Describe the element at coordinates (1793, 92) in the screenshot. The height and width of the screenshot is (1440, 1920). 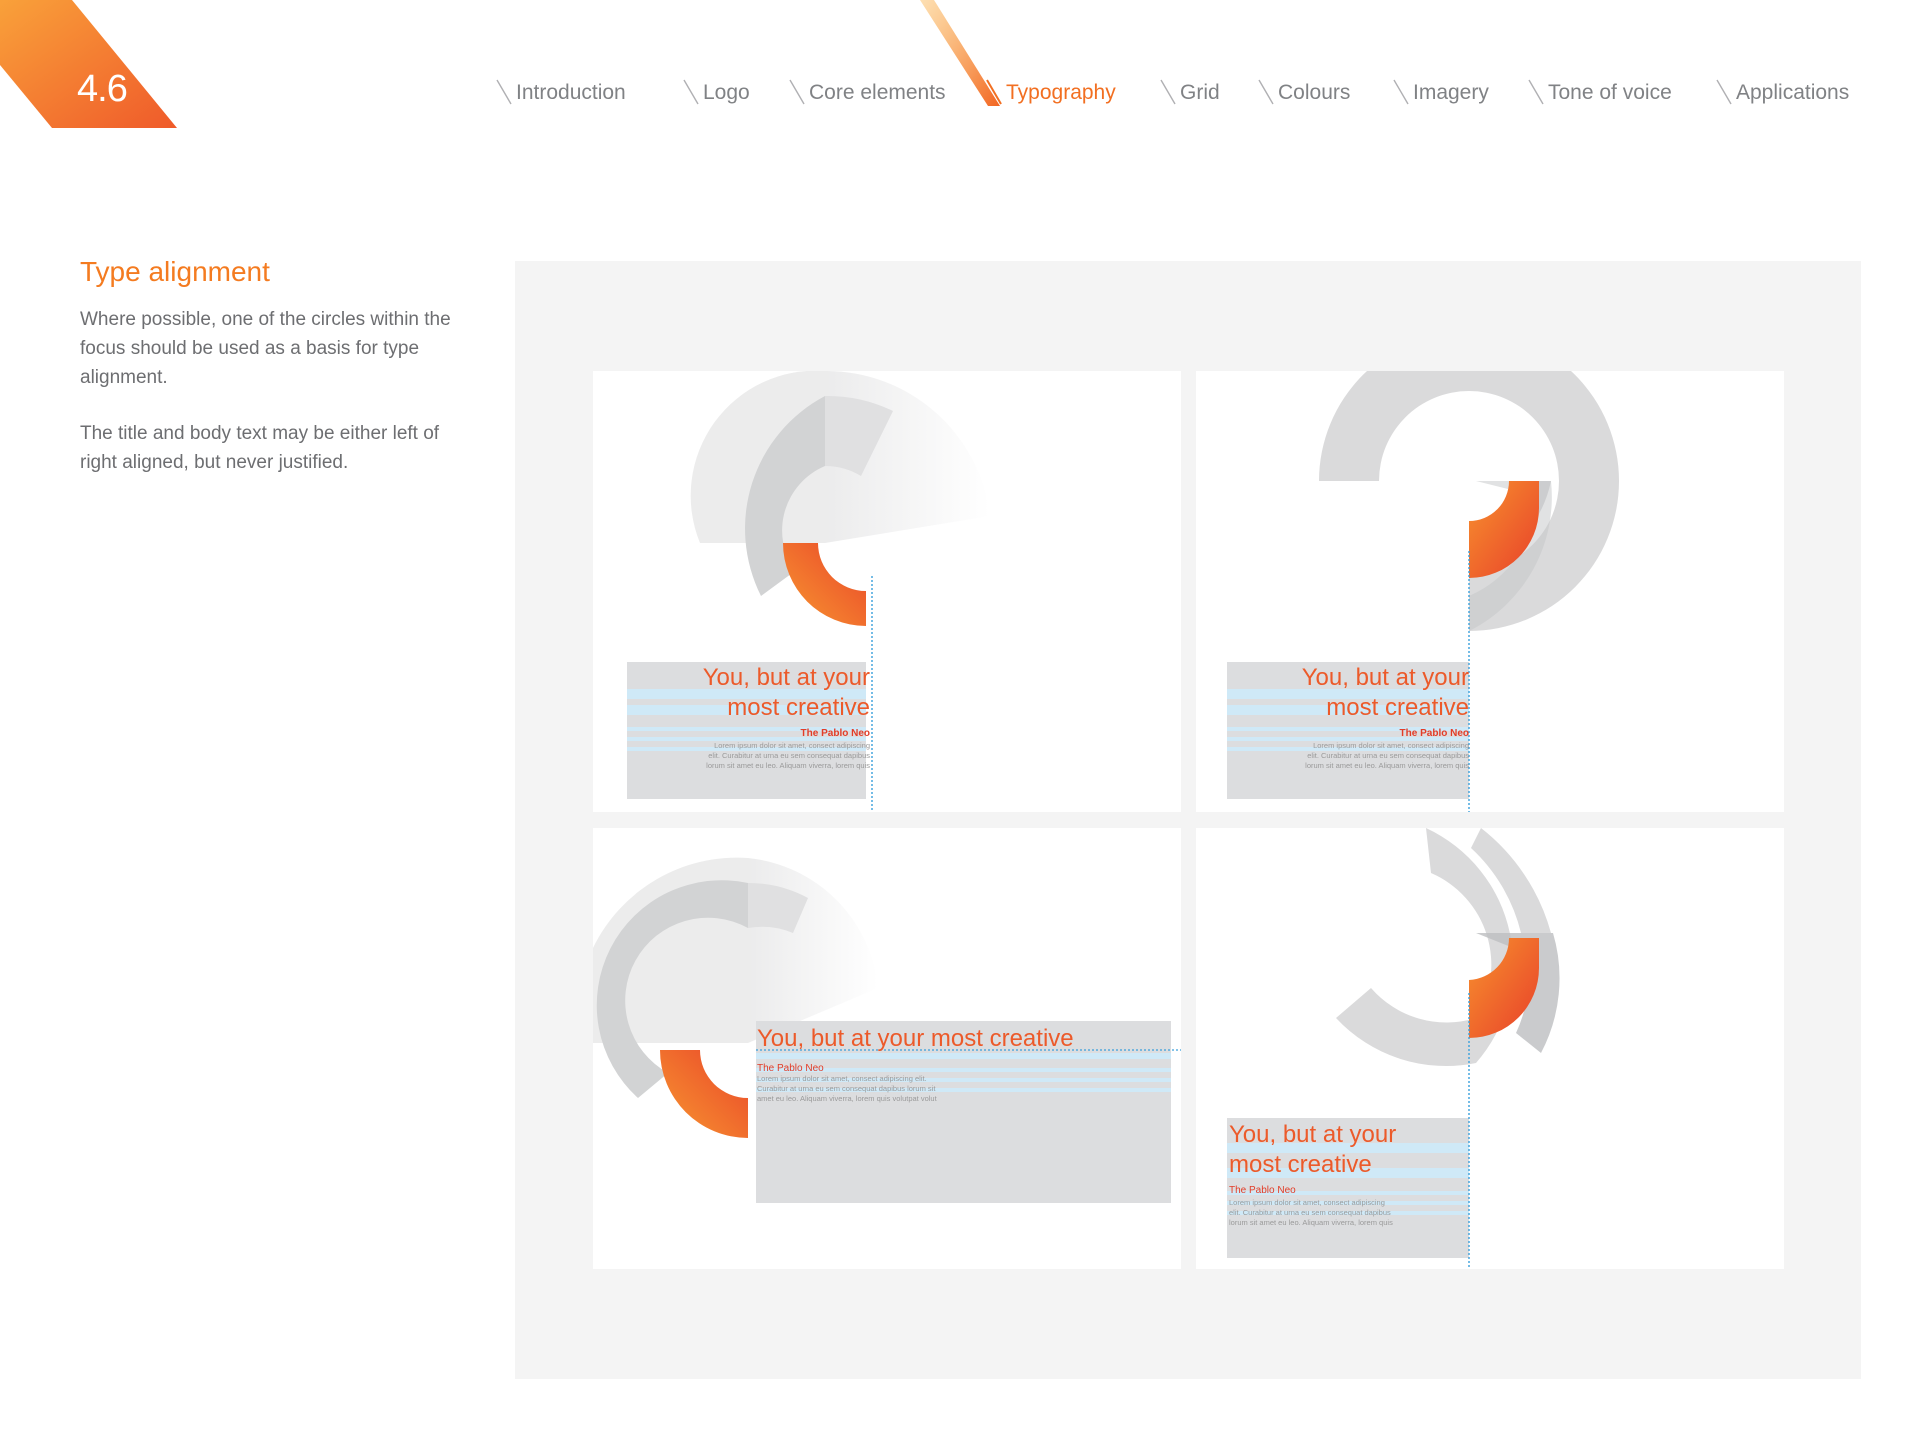
I see `nav-item-label: Applications` at that location.